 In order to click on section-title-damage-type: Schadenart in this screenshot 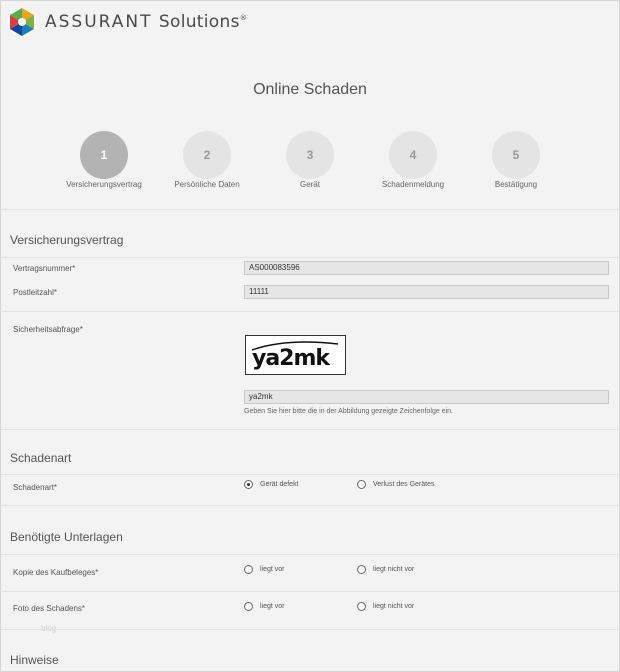, I will do `click(41, 458)`.